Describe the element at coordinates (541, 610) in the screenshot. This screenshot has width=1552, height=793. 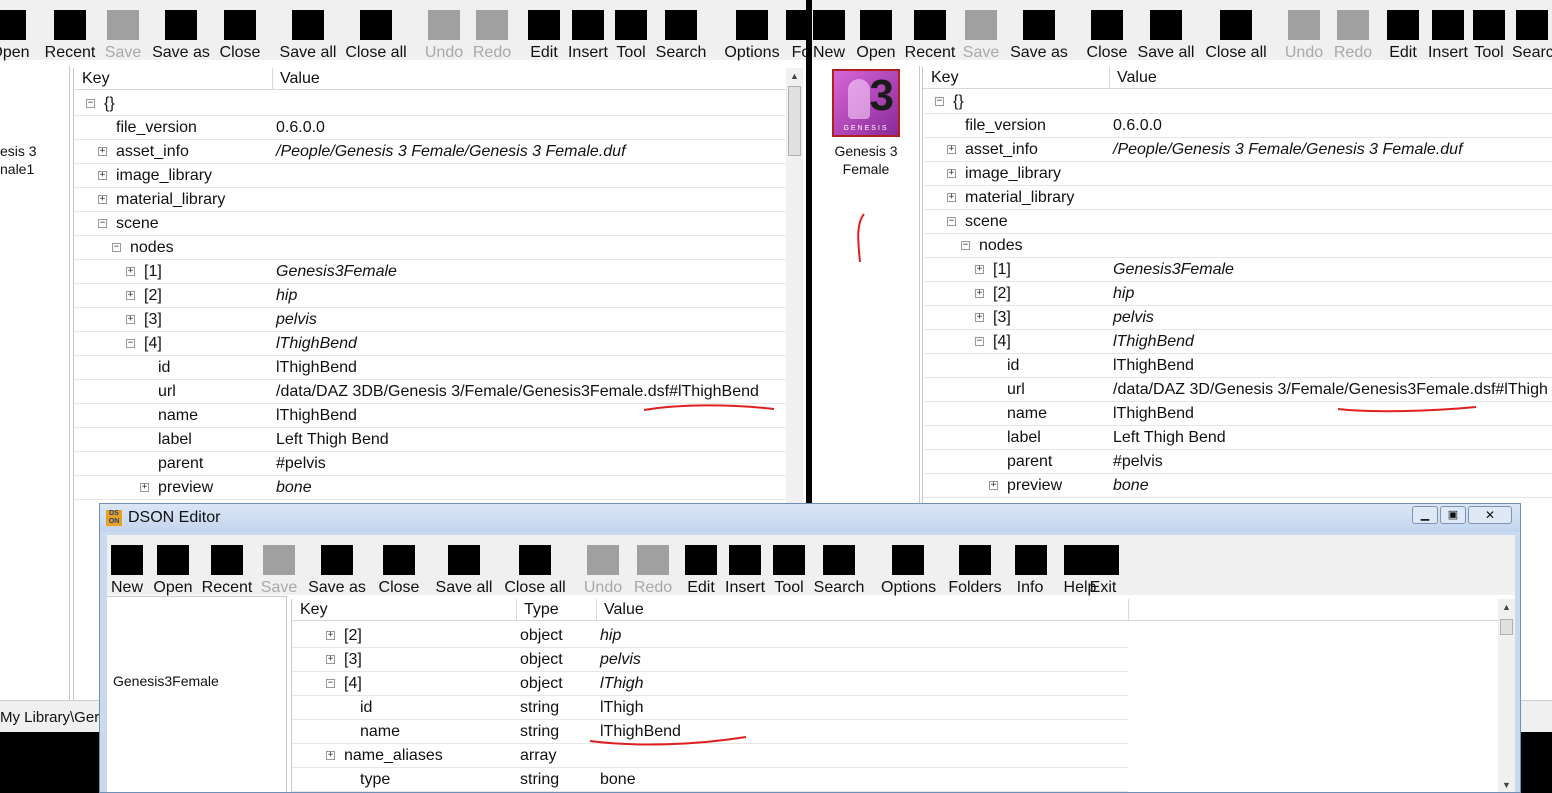
I see `type-column-header: Type` at that location.